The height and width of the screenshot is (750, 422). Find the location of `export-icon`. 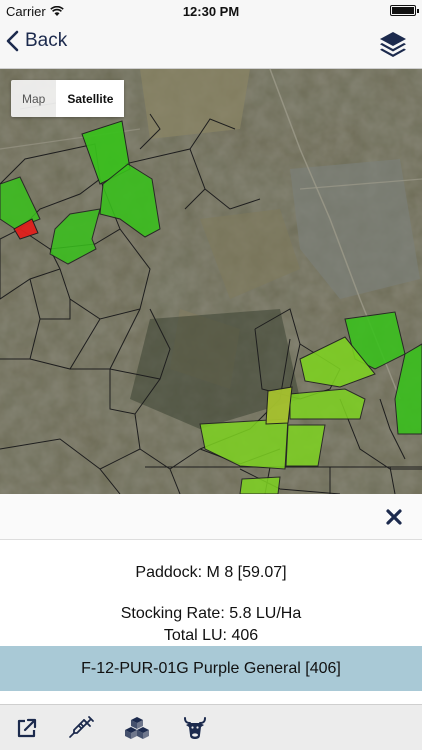

export-icon is located at coordinates (27, 728).